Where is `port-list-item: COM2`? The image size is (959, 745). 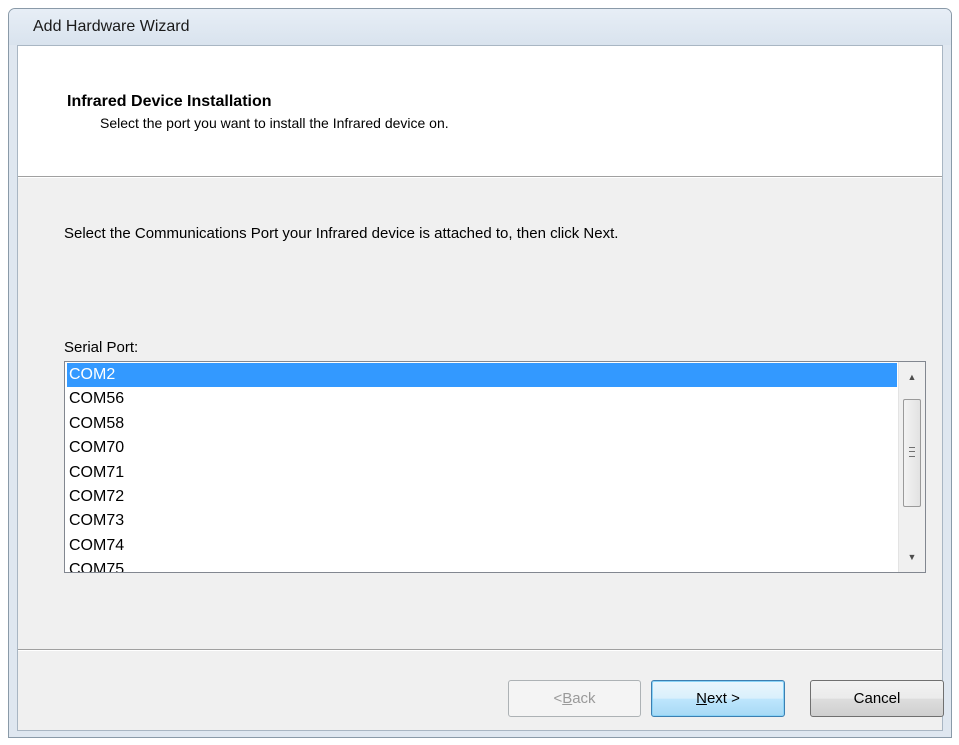
port-list-item: COM2 is located at coordinates (482, 375).